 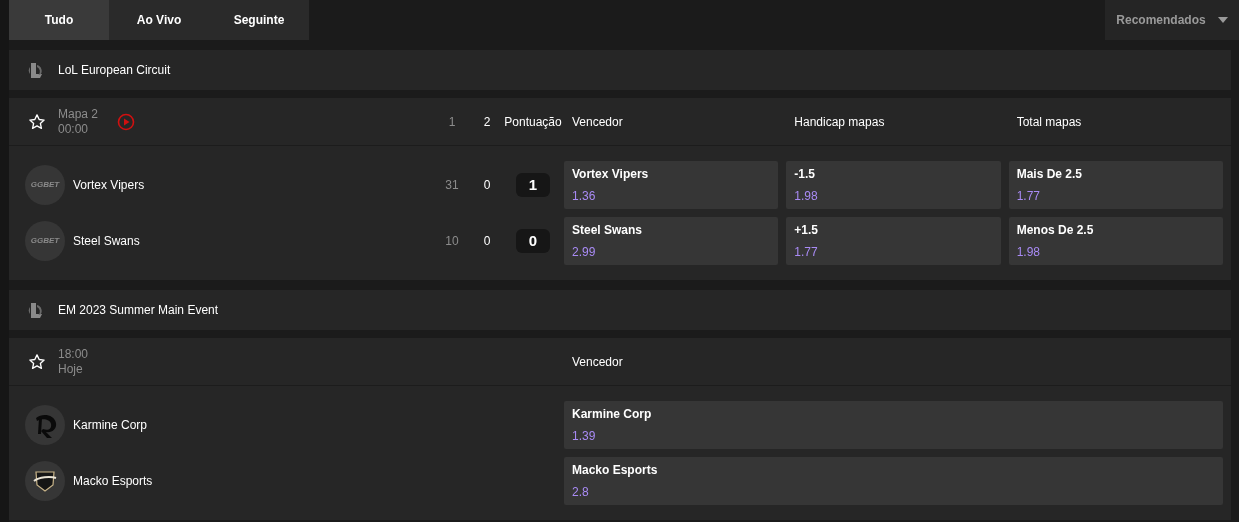 I want to click on team-name: Steel Swans, so click(x=106, y=241).